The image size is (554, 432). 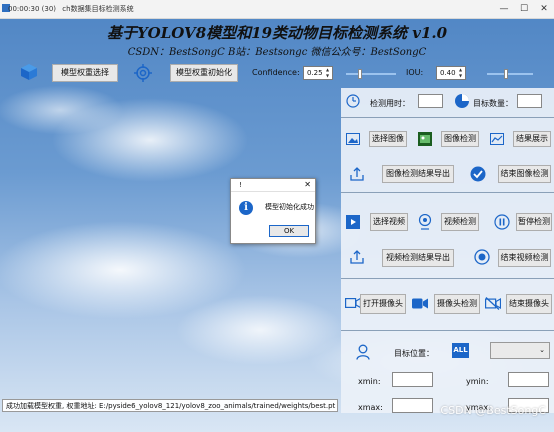 What do you see at coordinates (32, 9) in the screenshot?
I see `window-title-prefix: 00:00:30 (30)` at bounding box center [32, 9].